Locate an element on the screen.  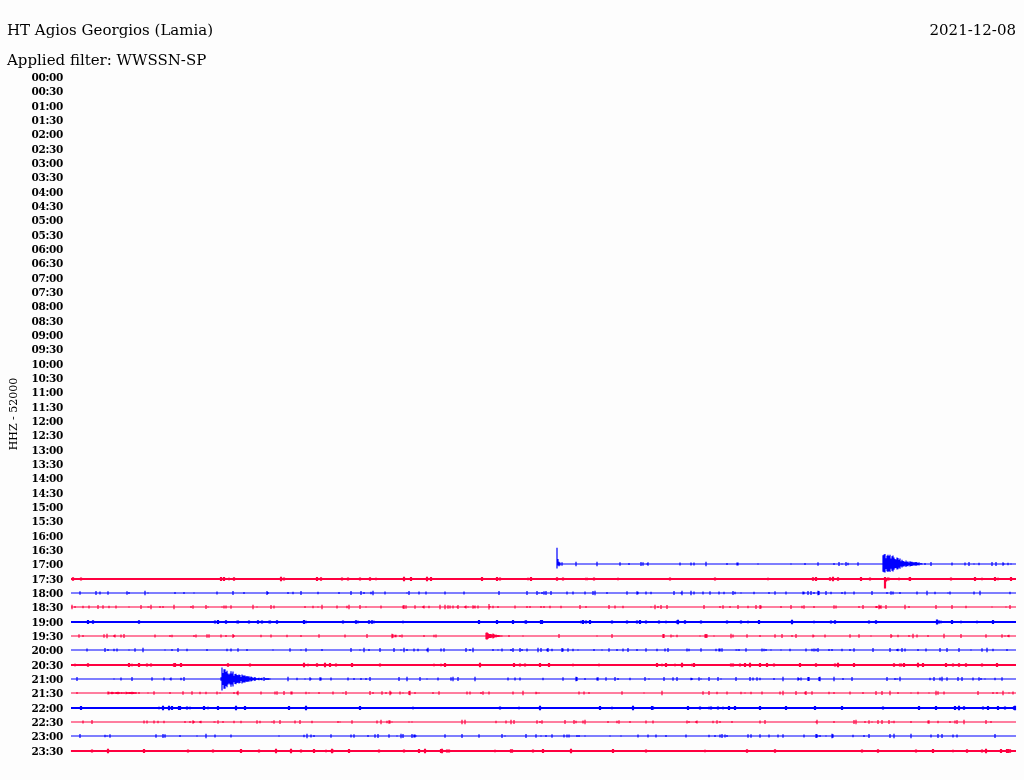
date-label: 2021-12-08 is located at coordinates (972, 30).